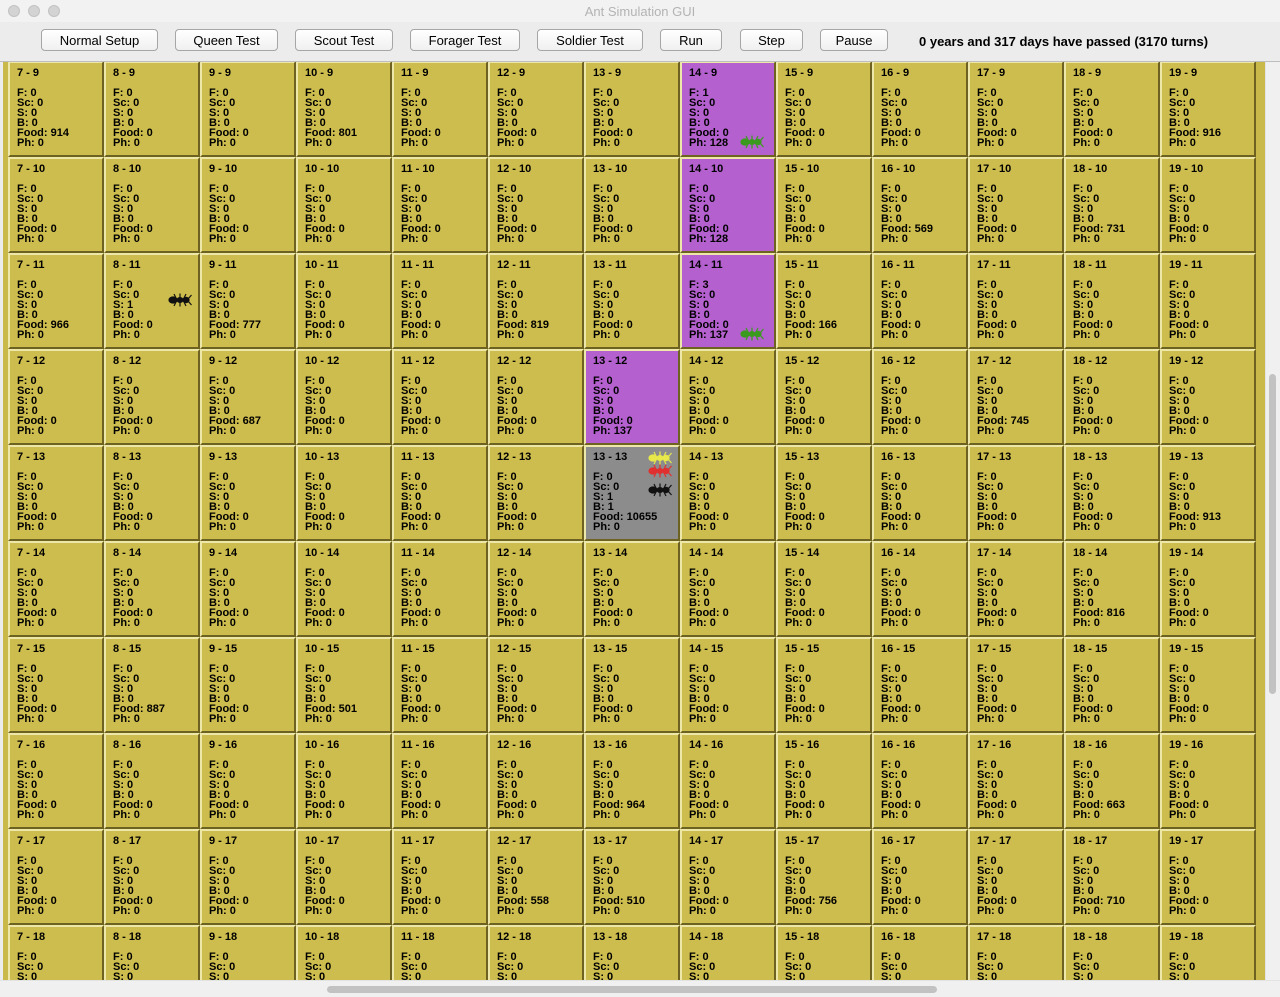 The width and height of the screenshot is (1280, 997). Describe the element at coordinates (248, 877) in the screenshot. I see `grid-cell: 9 - 17 F: 0 Sc: 0 S: 0 B: 0 Food: 0 Ph: 0` at that location.